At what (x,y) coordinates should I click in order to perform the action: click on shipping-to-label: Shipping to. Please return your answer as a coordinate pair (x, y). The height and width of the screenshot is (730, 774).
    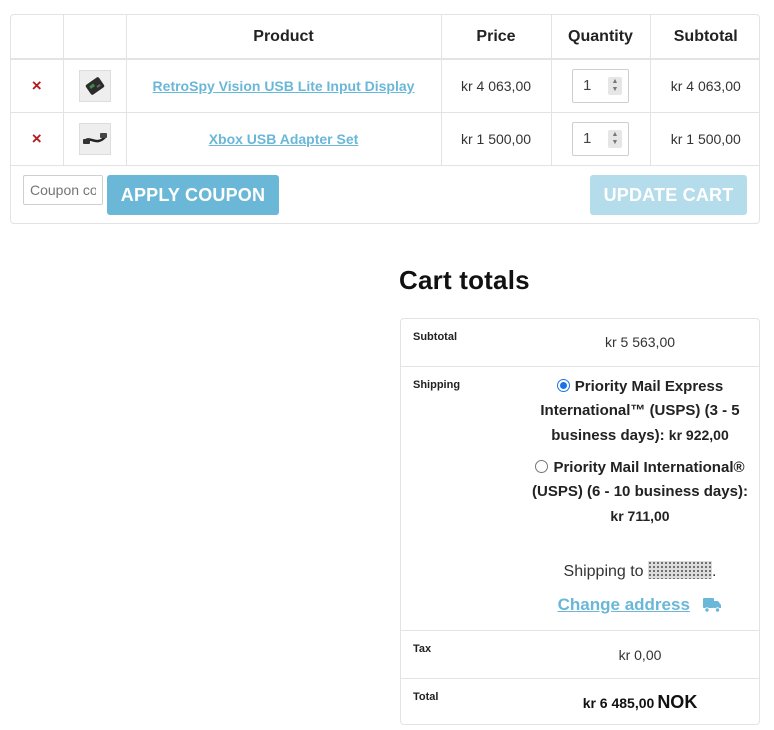
    Looking at the image, I should click on (603, 571).